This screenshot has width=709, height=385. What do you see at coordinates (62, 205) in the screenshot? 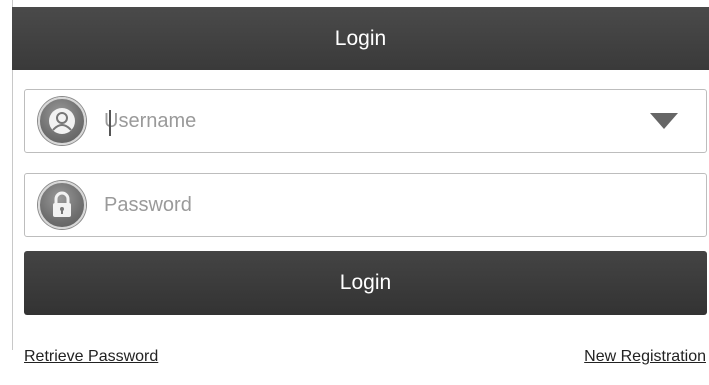
I see `lock-icon` at bounding box center [62, 205].